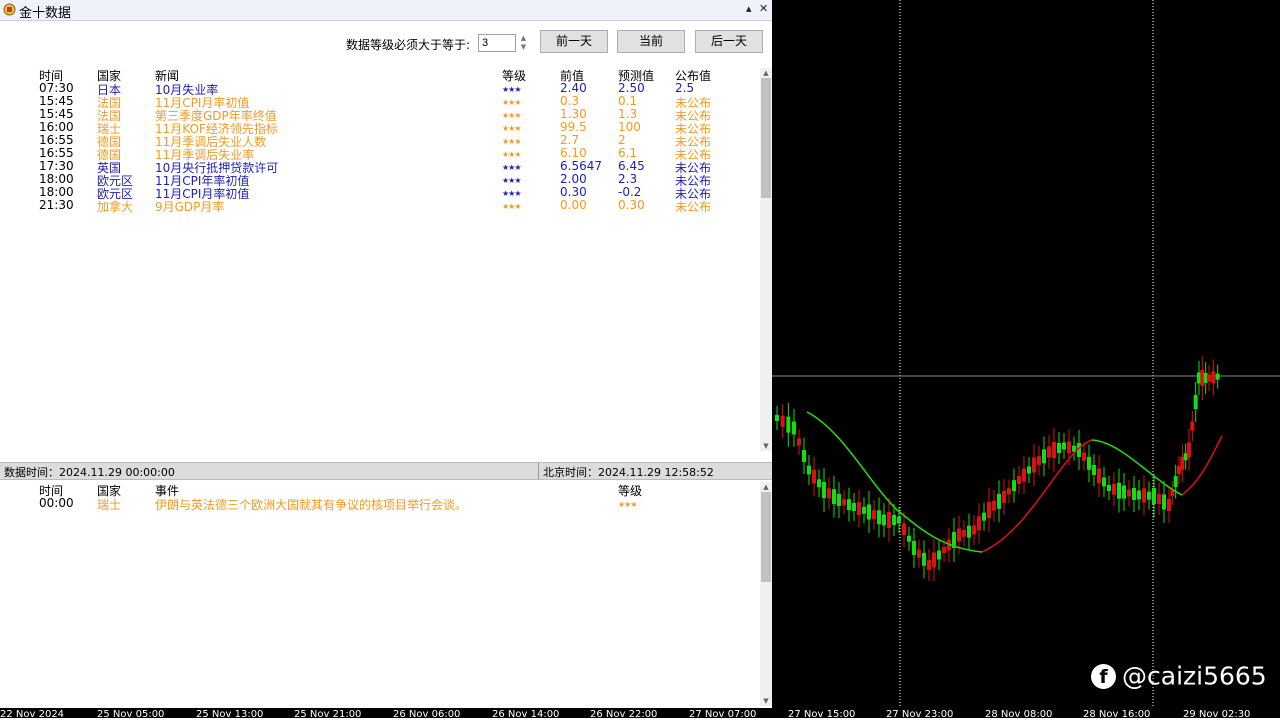 The width and height of the screenshot is (1280, 718). What do you see at coordinates (56, 503) in the screenshot?
I see `row-time: 00:00` at bounding box center [56, 503].